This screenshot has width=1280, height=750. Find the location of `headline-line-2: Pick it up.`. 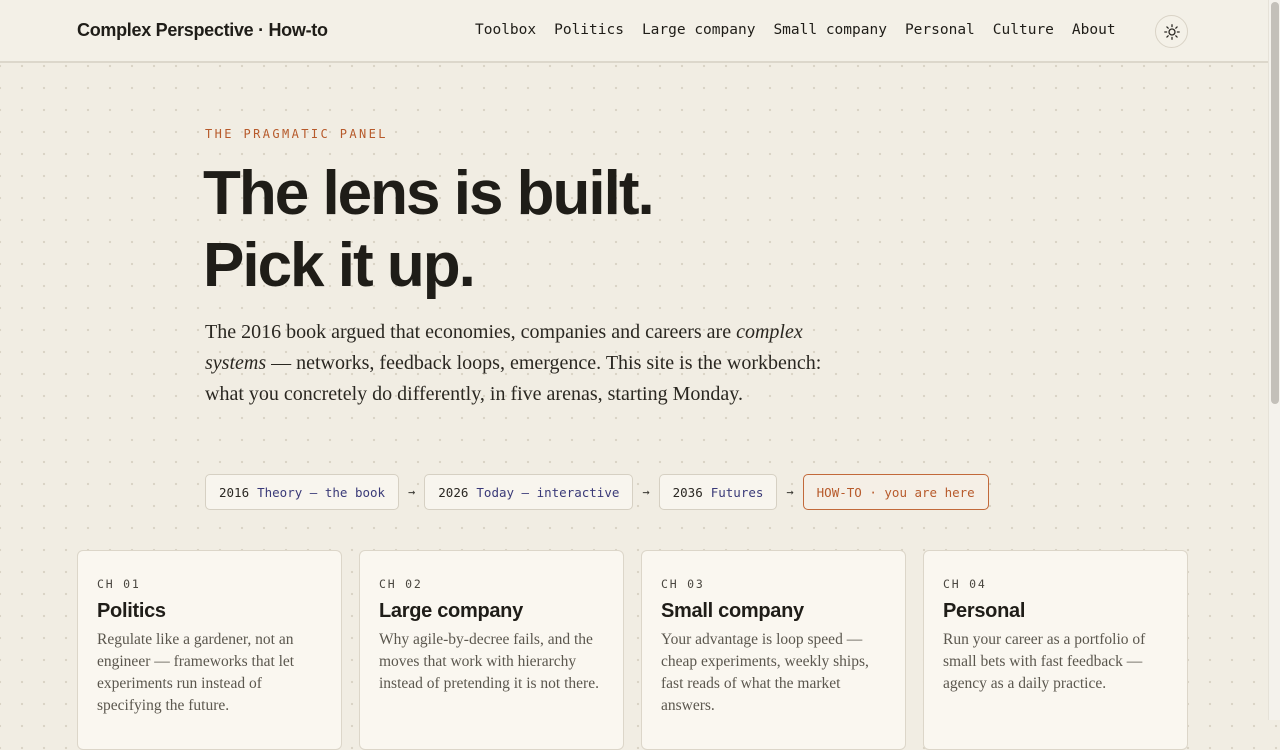

headline-line-2: Pick it up. is located at coordinates (339, 265).